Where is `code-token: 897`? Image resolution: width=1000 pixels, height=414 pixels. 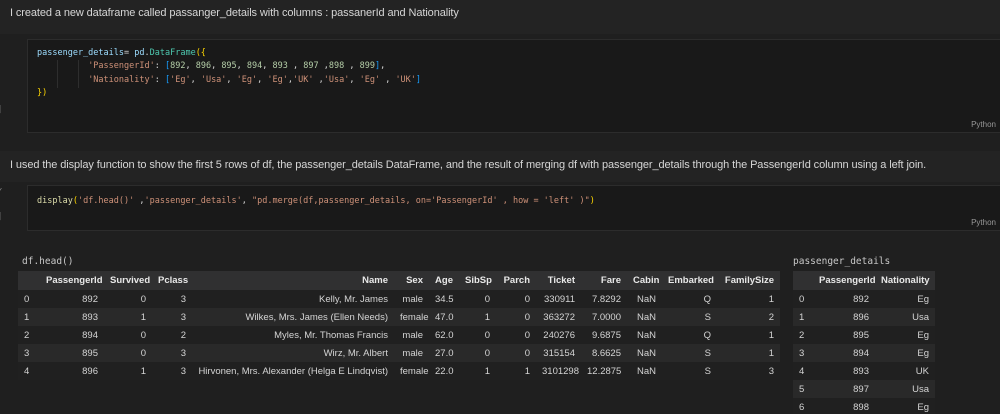
code-token: 897 is located at coordinates (311, 66).